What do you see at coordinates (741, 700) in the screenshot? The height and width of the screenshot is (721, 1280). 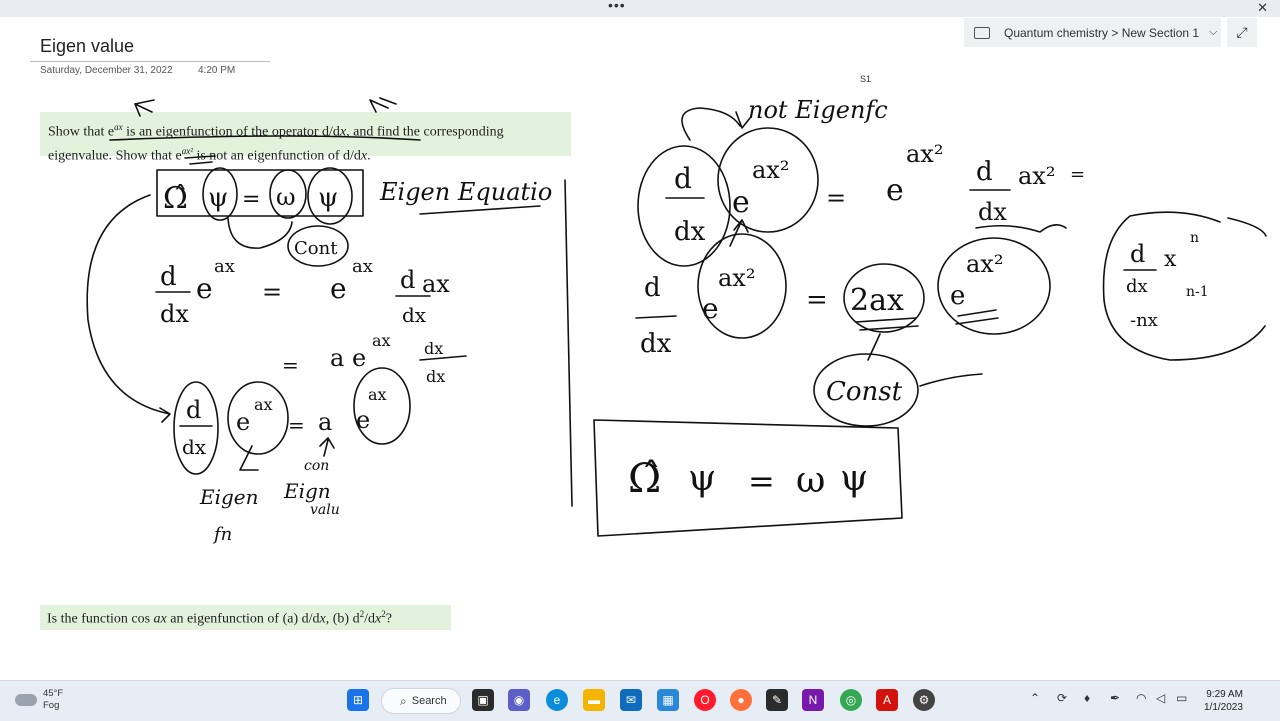 I see `firefox-icon: ●` at bounding box center [741, 700].